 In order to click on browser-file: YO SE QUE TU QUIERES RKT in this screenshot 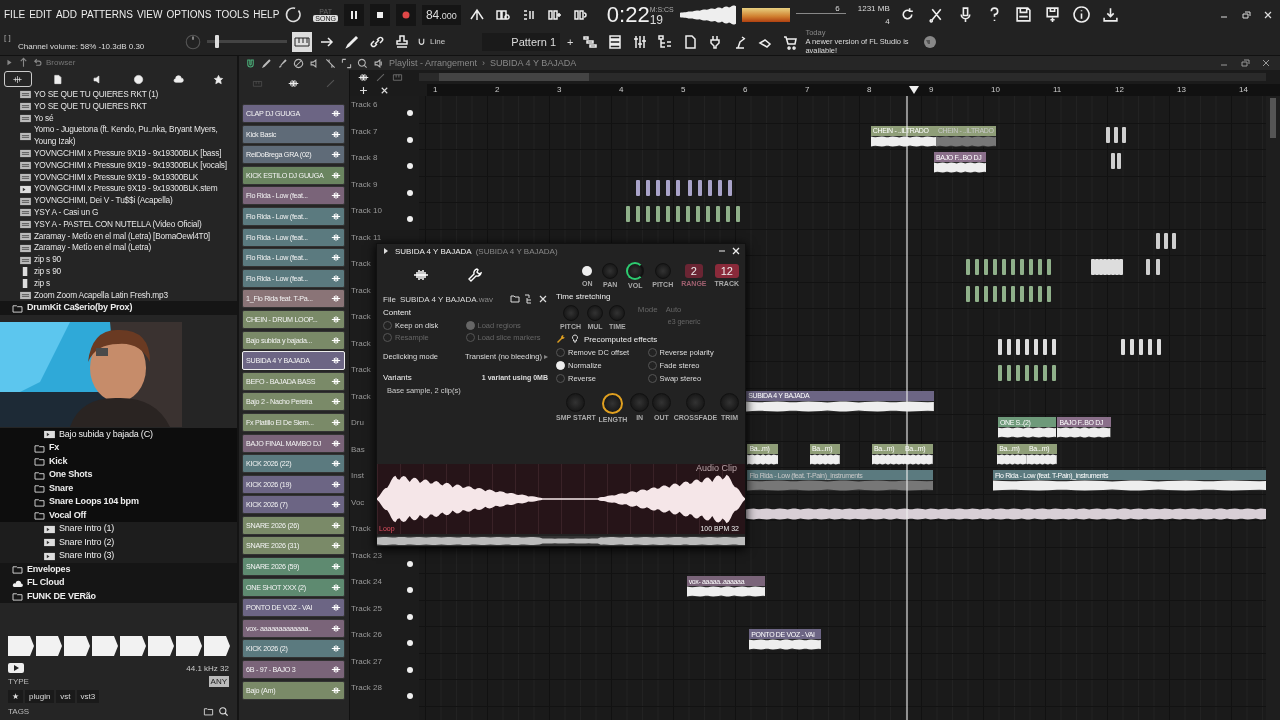, I will do `click(118, 106)`.